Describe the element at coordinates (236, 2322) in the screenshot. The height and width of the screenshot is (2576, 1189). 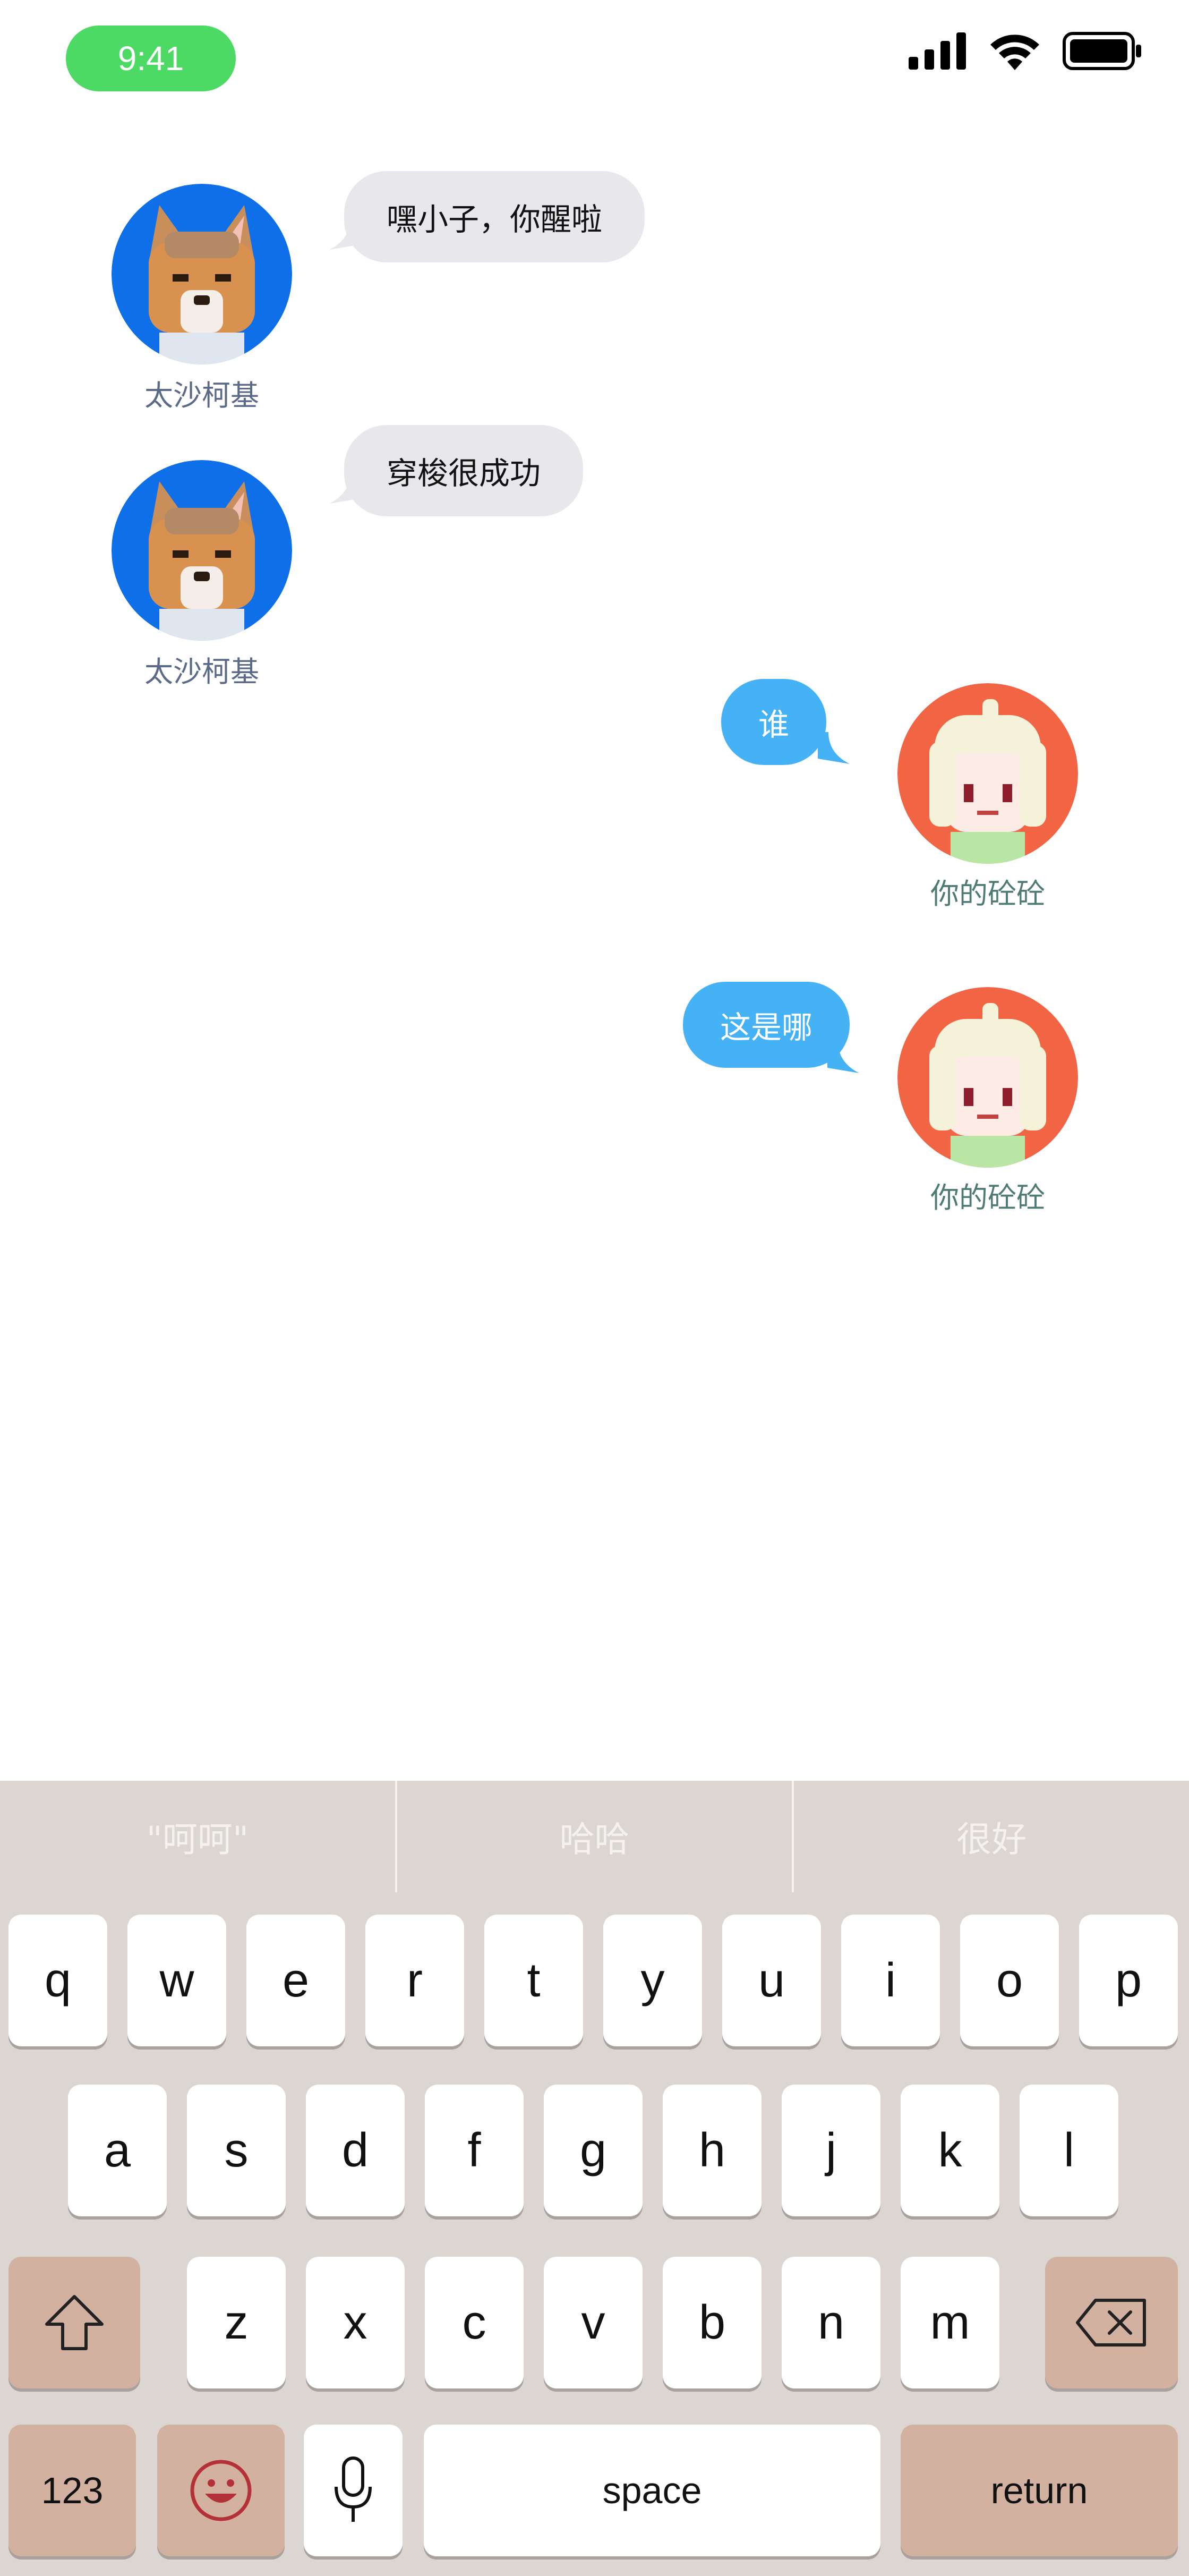
I see `key-z: z` at that location.